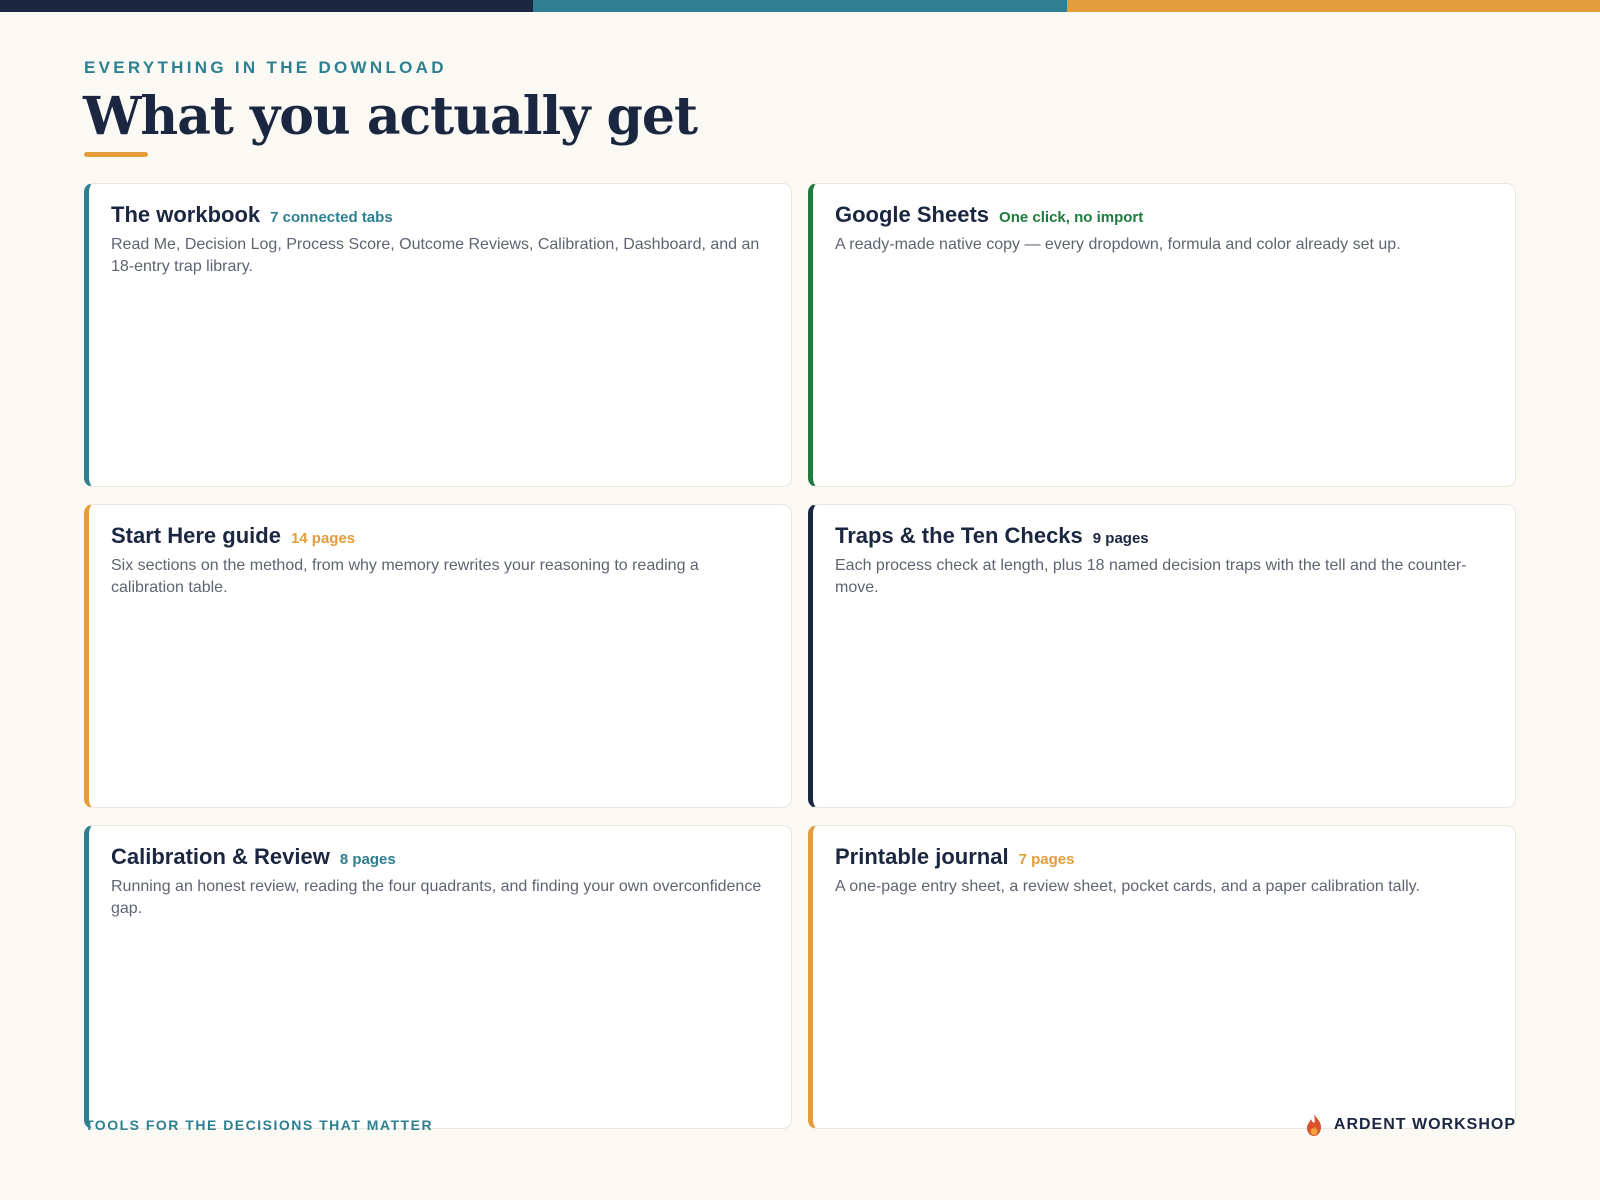 The image size is (1600, 1200). Describe the element at coordinates (1314, 1125) in the screenshot. I see `flame-icon` at that location.